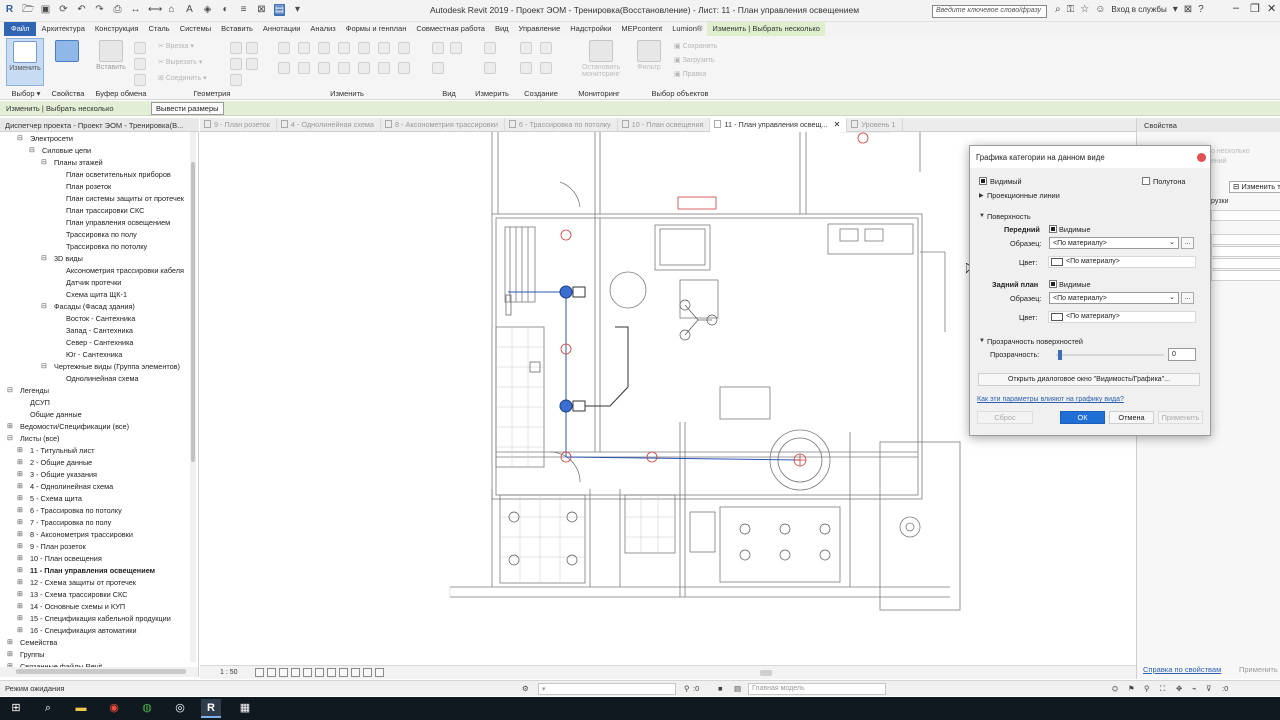 The height and width of the screenshot is (720, 1280). I want to click on tree-item: Схема щита ЩК-1, so click(96, 295).